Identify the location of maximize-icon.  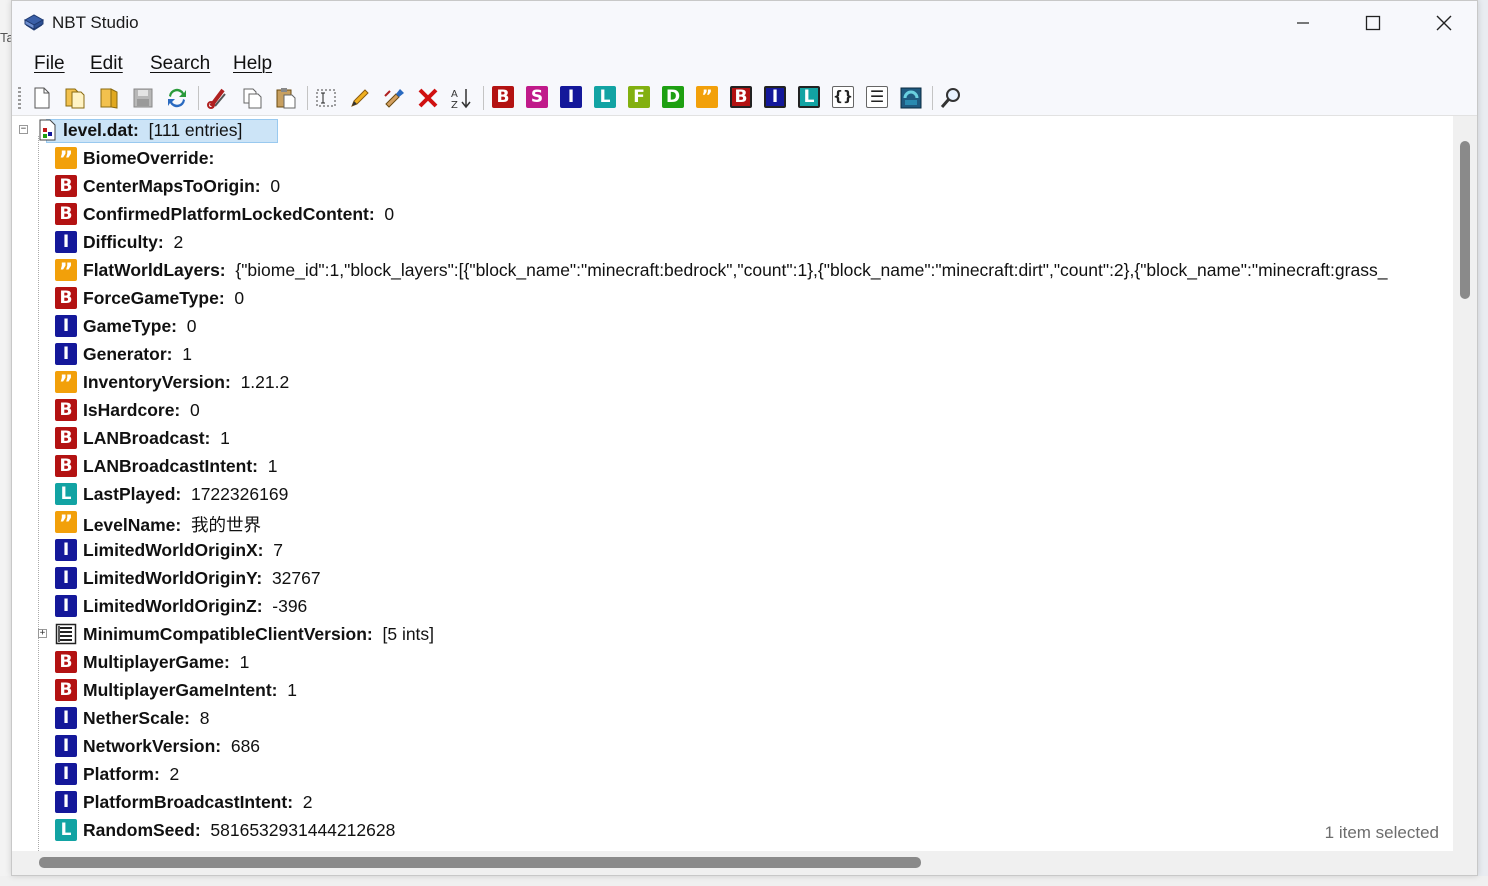
(1372, 23).